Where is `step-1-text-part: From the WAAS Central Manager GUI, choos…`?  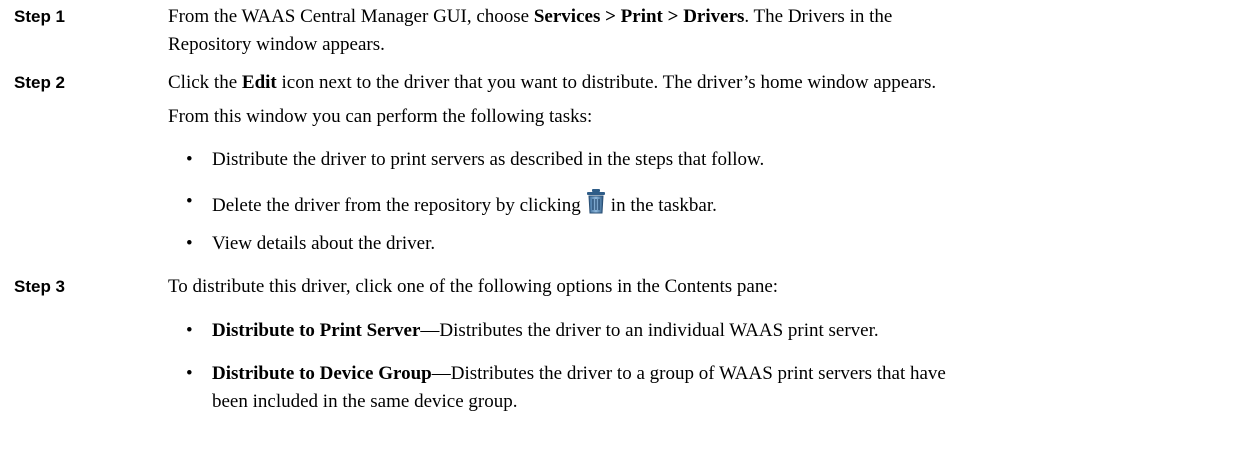
step-1-text-part: From the WAAS Central Manager GUI, choos… is located at coordinates (351, 16).